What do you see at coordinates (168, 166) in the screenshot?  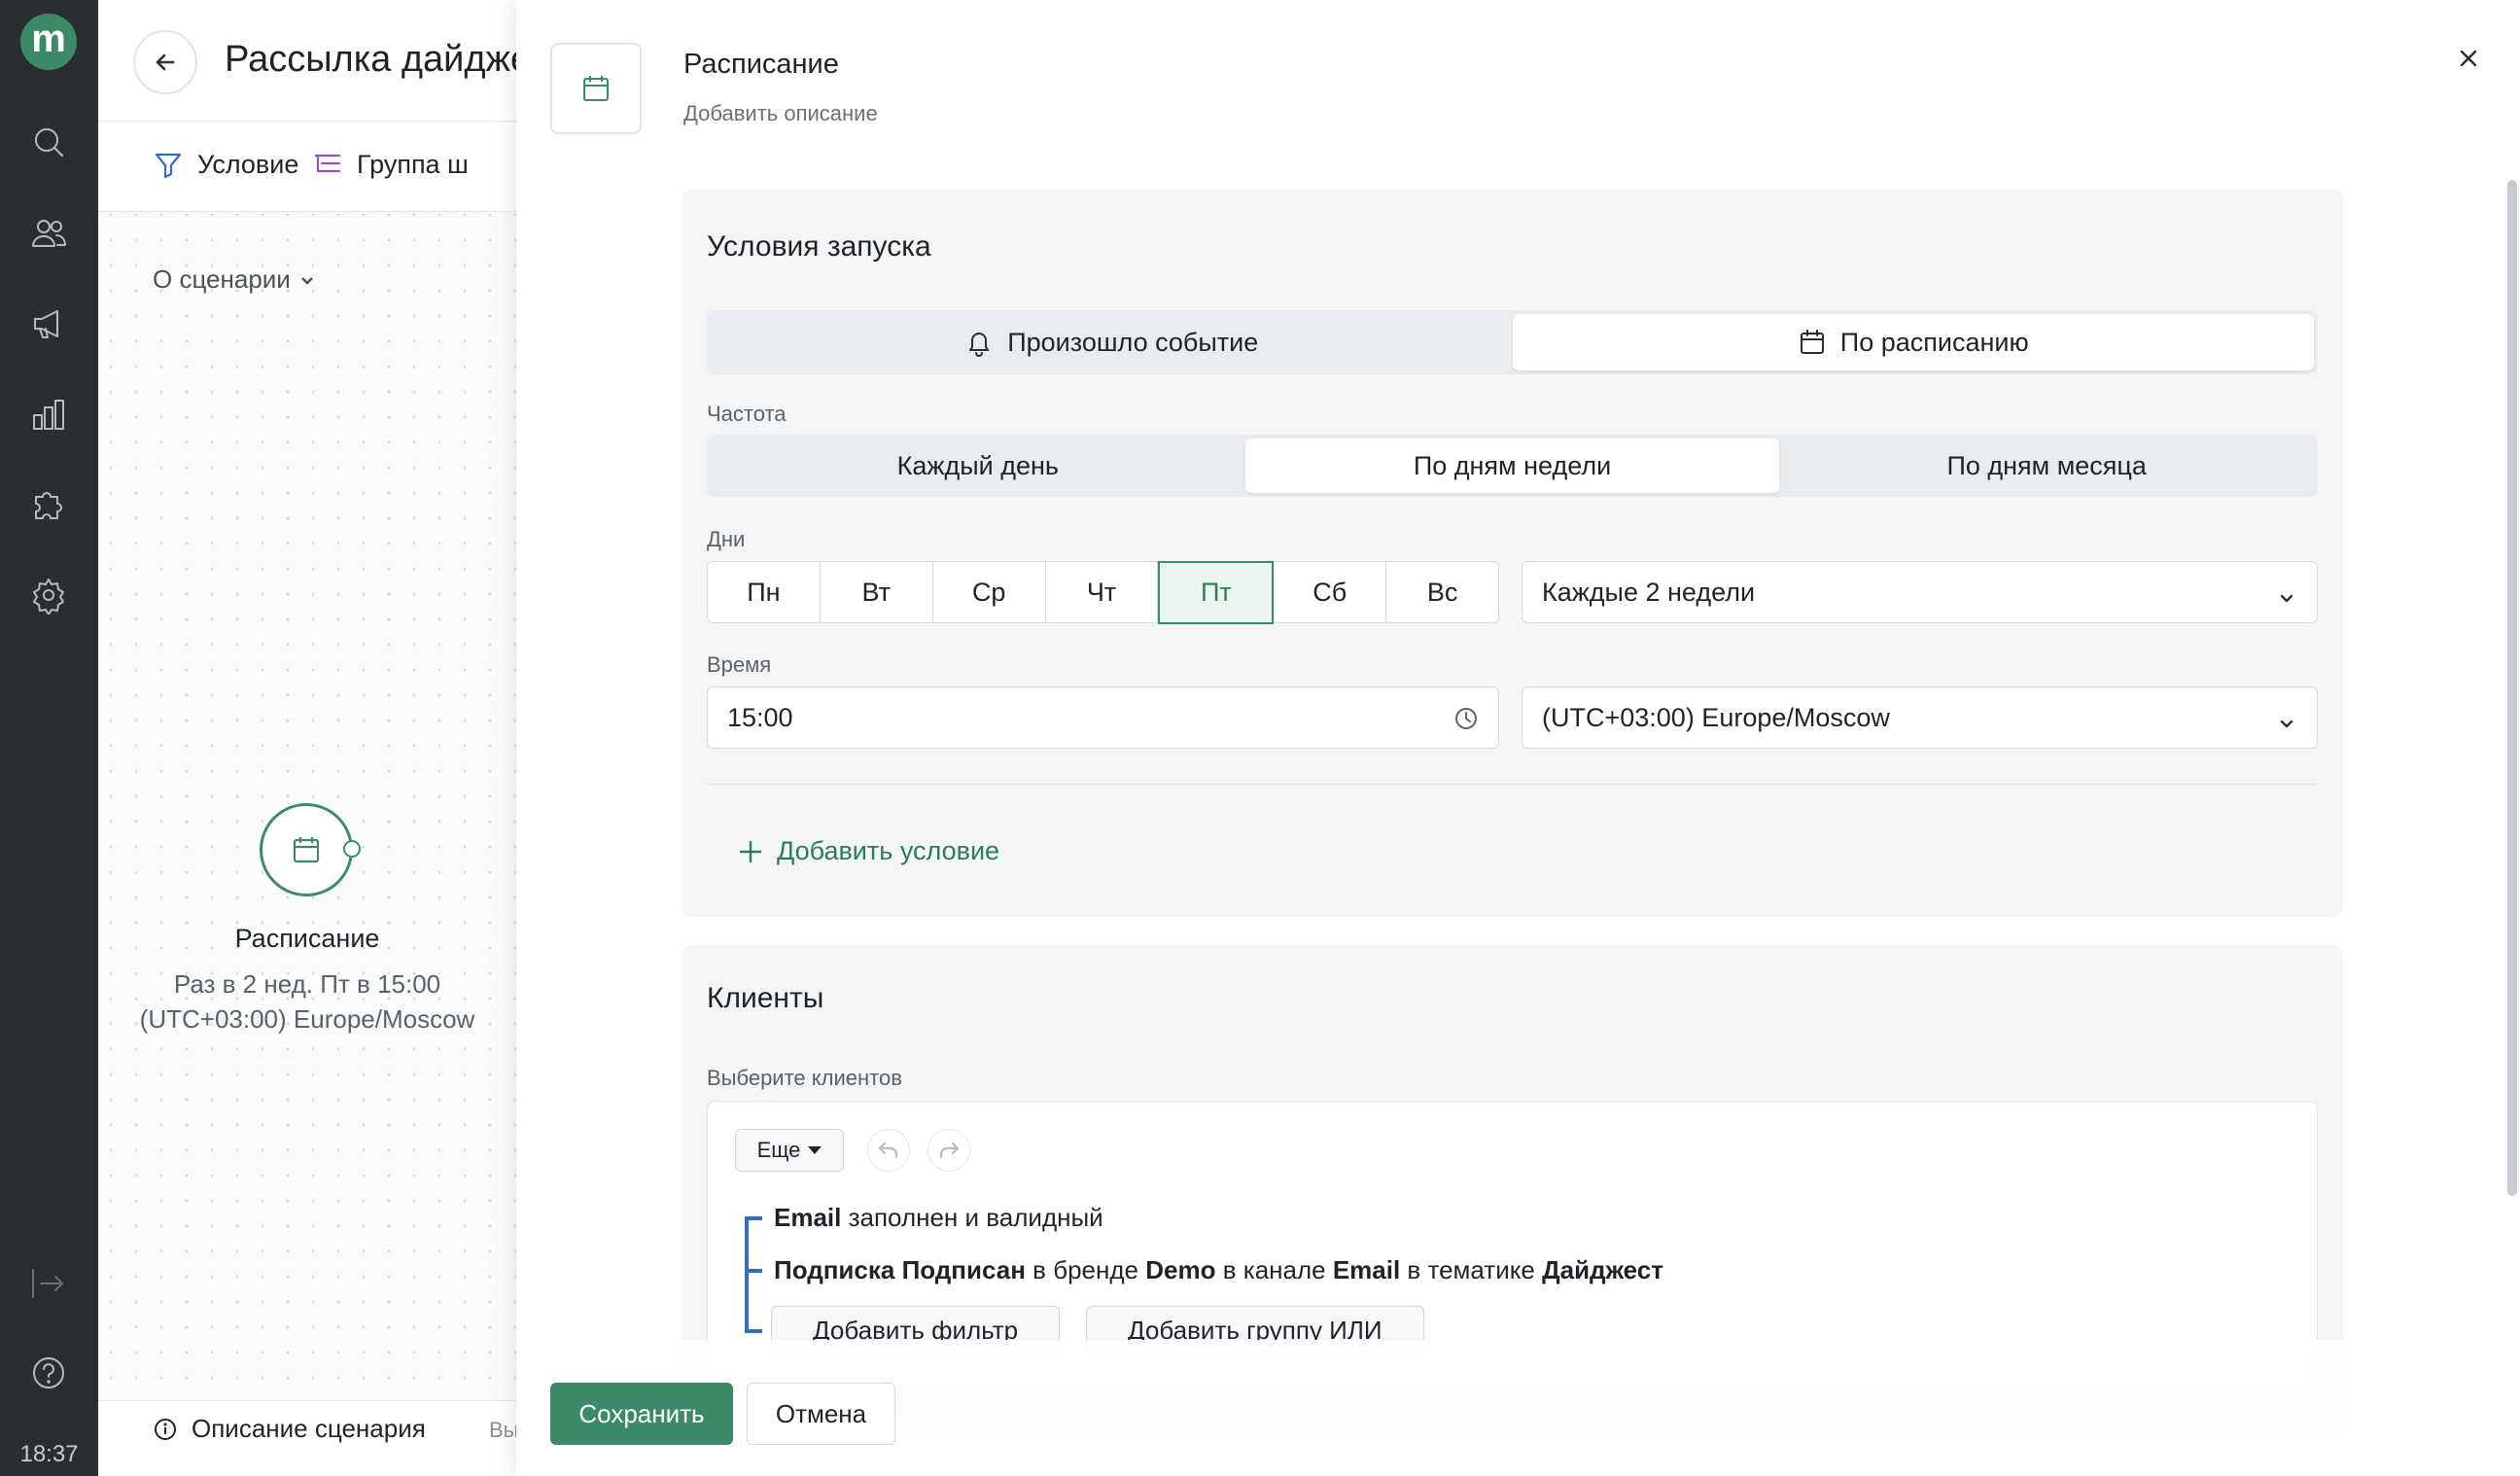 I see `filter-icon` at bounding box center [168, 166].